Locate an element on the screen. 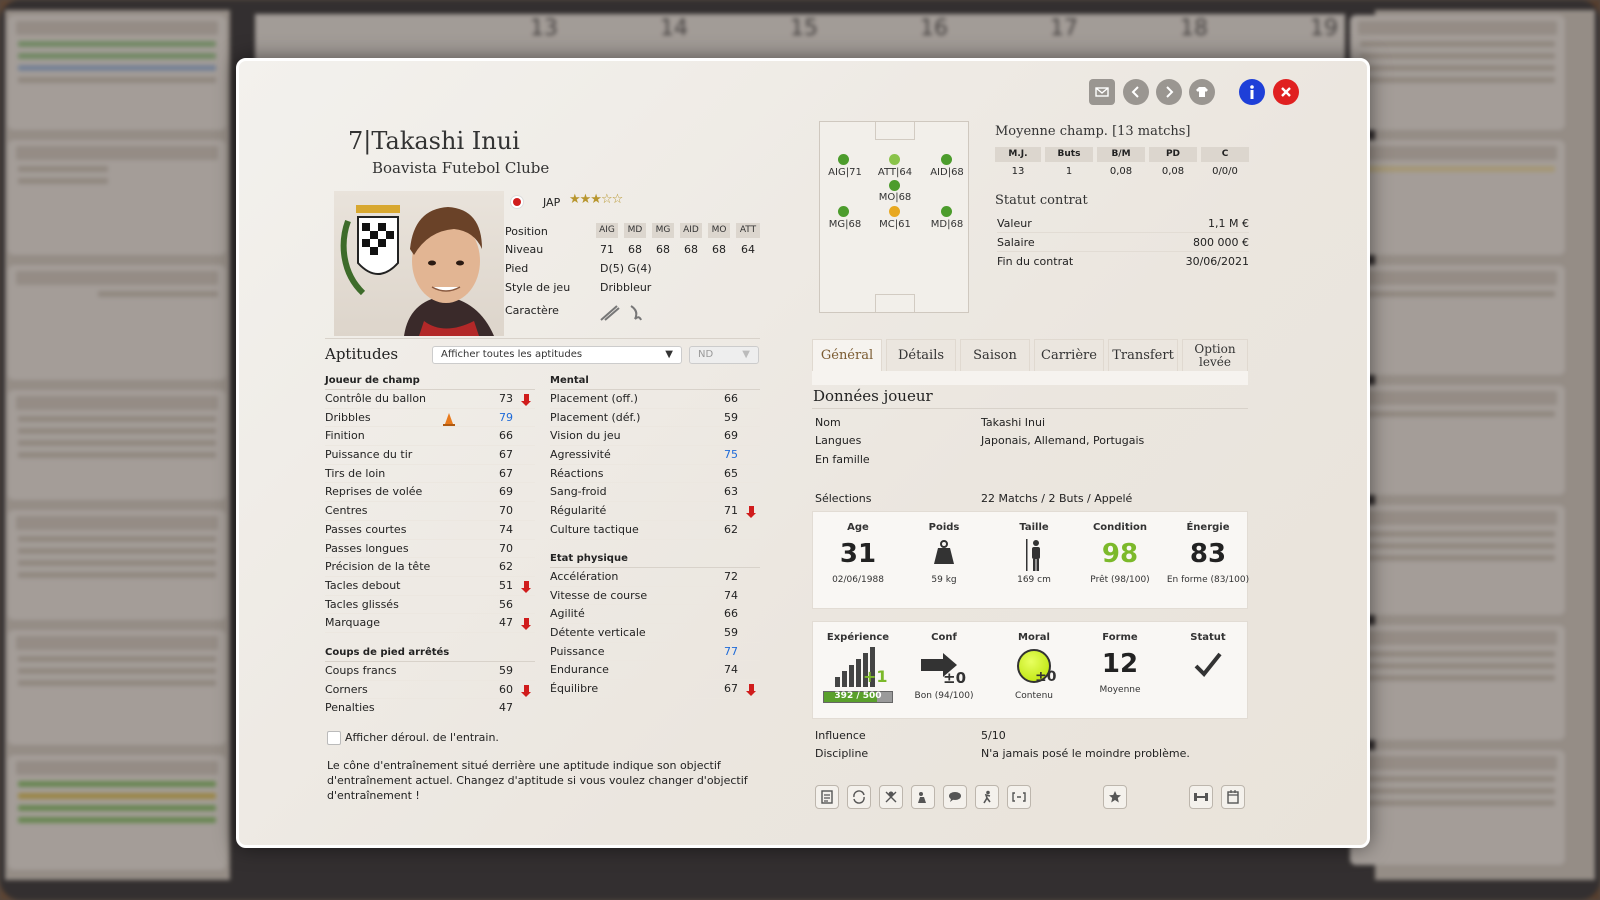 The image size is (1600, 900). attribute-name: Contrôle du ballon is located at coordinates (376, 398).